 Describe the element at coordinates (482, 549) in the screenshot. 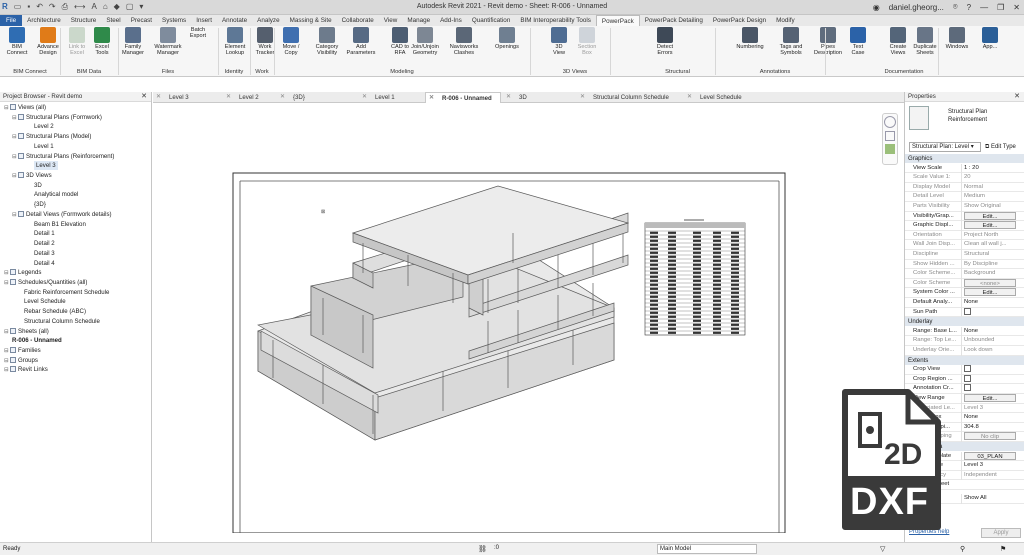

I see `worksets-icon: ⛓` at that location.